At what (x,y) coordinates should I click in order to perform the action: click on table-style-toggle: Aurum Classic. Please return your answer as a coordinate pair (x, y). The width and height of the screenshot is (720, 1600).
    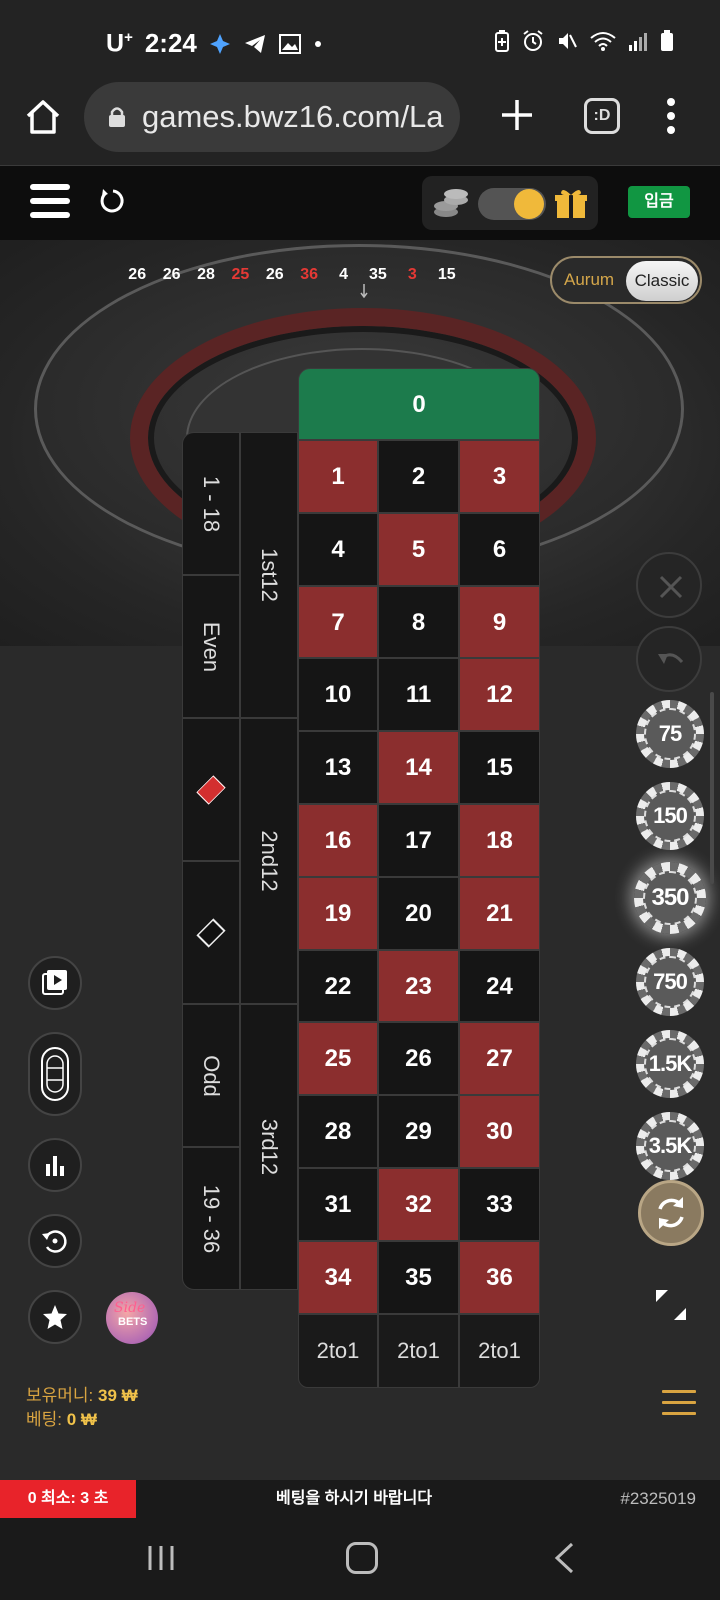
    Looking at the image, I should click on (626, 280).